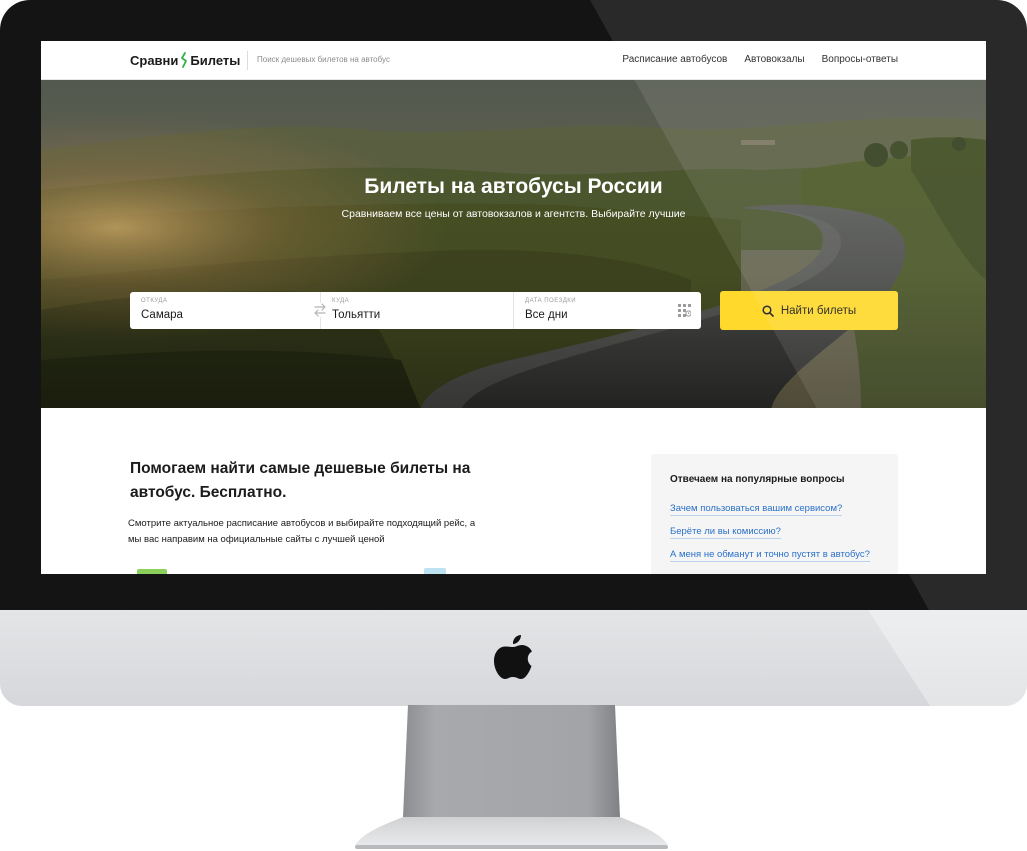  I want to click on swap-direction-icon, so click(320, 310).